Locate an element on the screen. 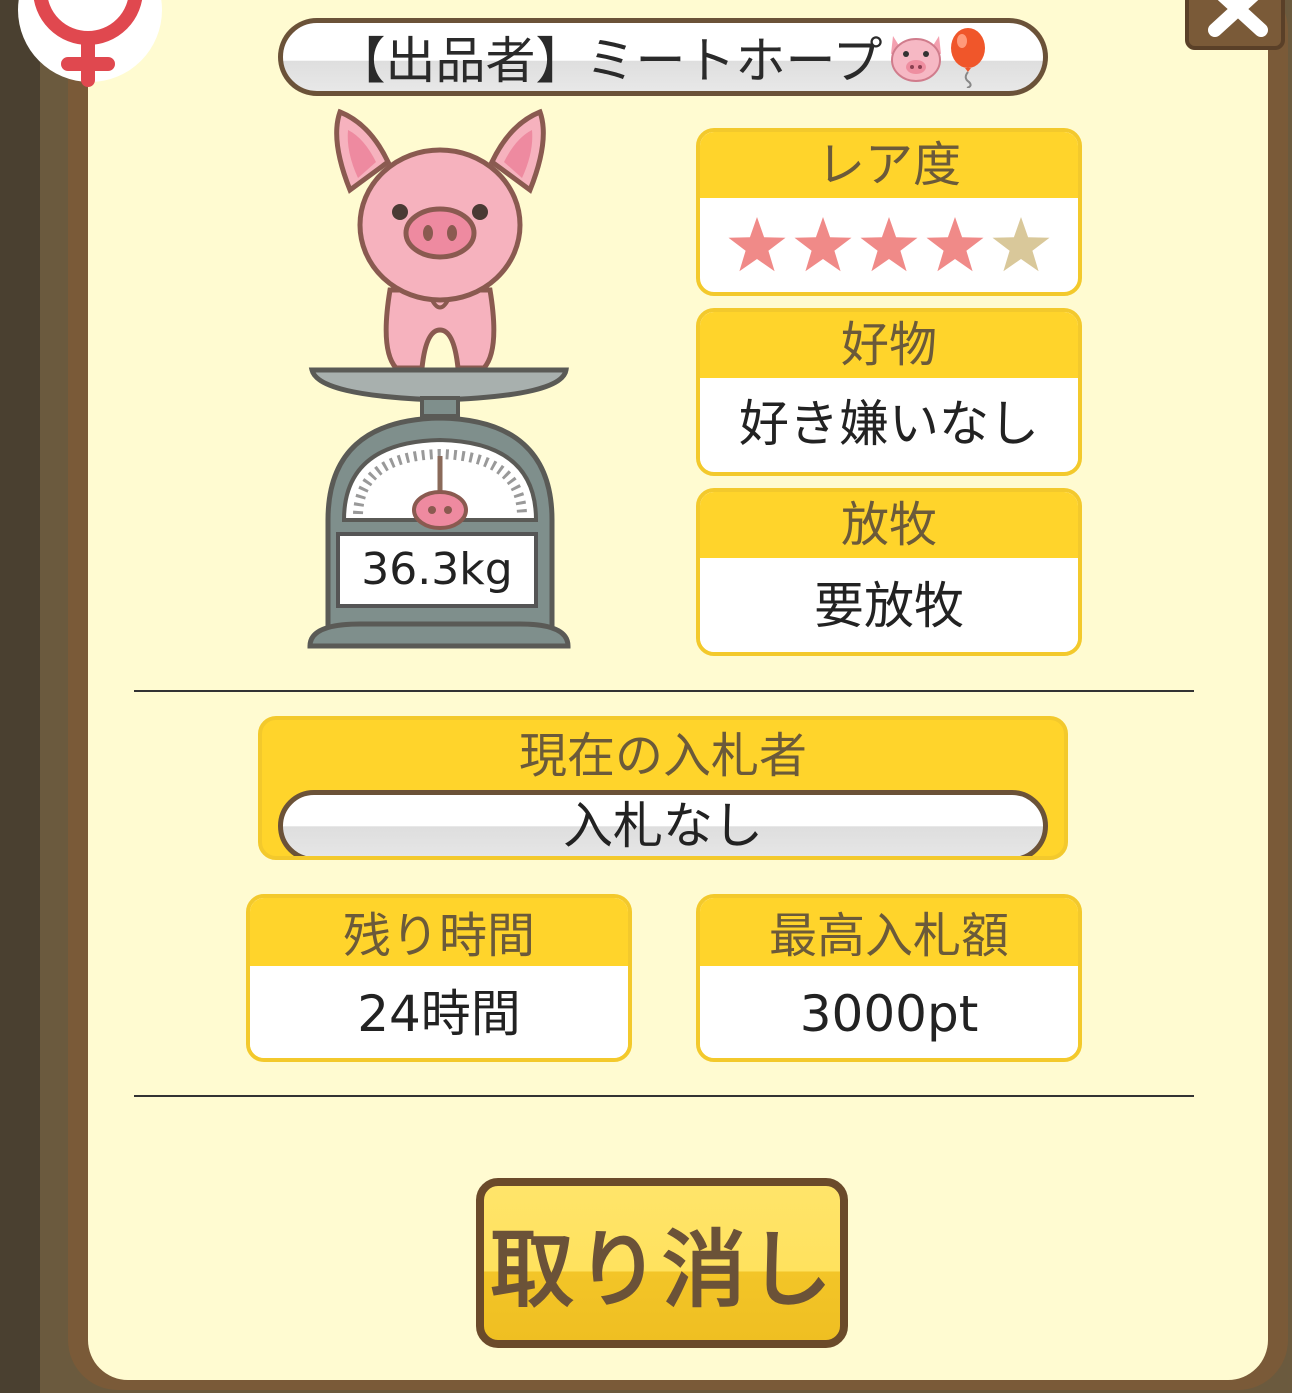  pig-face-icon is located at coordinates (915, 59).